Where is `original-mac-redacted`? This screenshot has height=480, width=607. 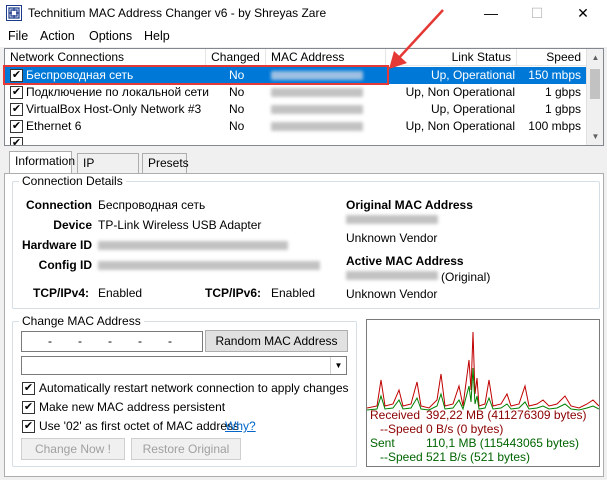
original-mac-redacted is located at coordinates (392, 219).